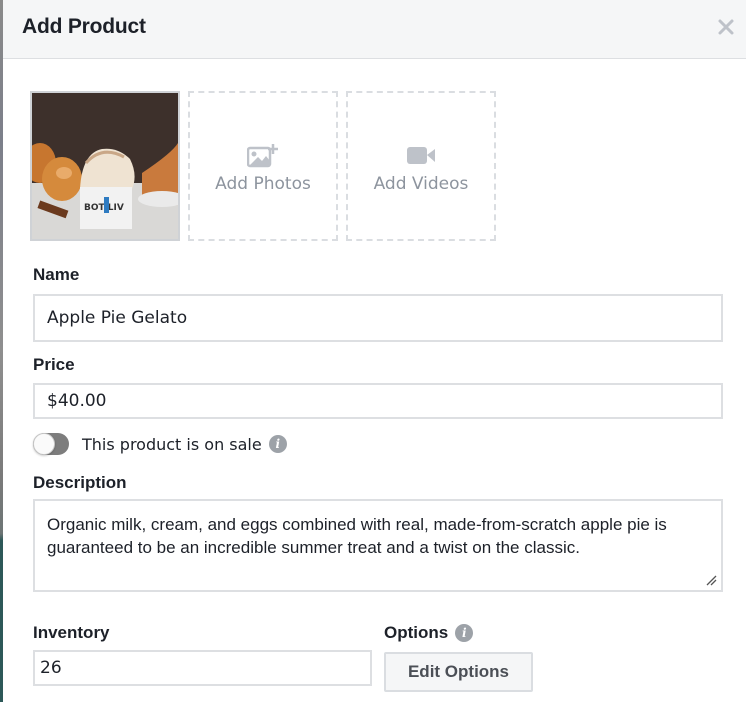  Describe the element at coordinates (172, 444) in the screenshot. I see `on-sale-label: This product is on sale` at that location.